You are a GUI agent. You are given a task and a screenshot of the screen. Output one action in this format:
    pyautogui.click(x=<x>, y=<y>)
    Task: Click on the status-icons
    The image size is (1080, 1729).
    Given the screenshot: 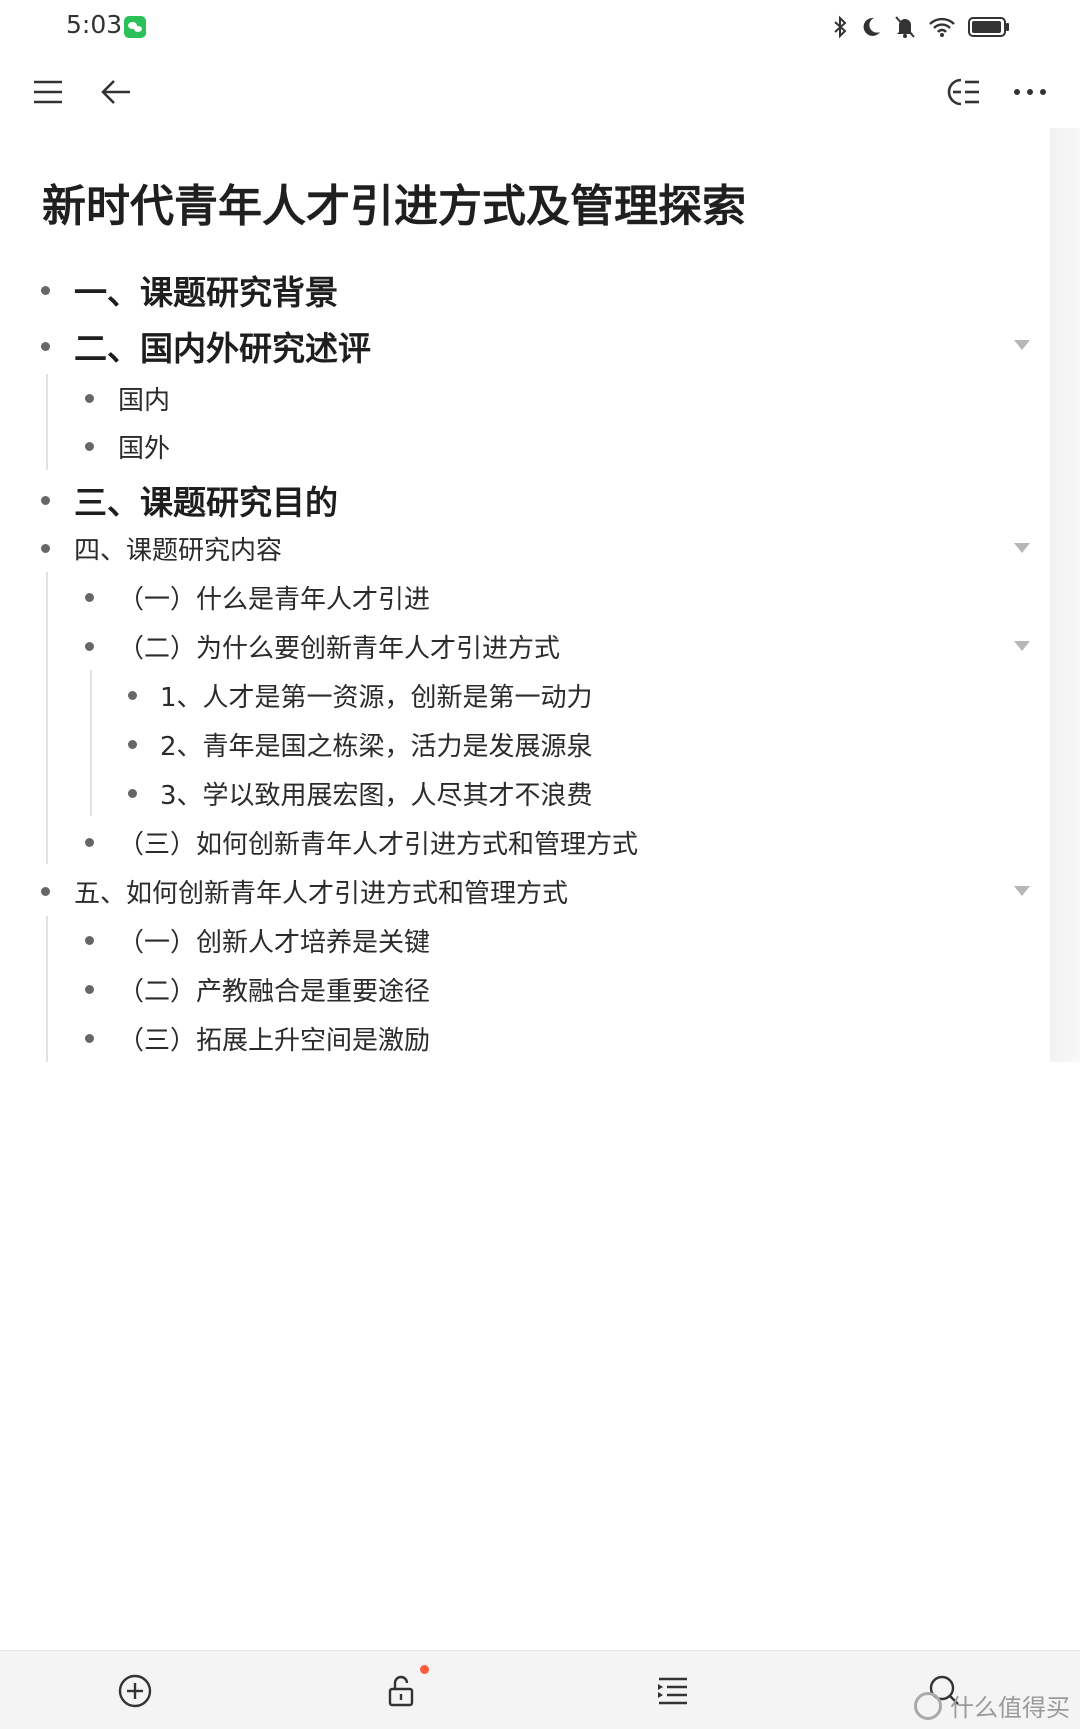 What is the action you would take?
    pyautogui.click(x=921, y=27)
    